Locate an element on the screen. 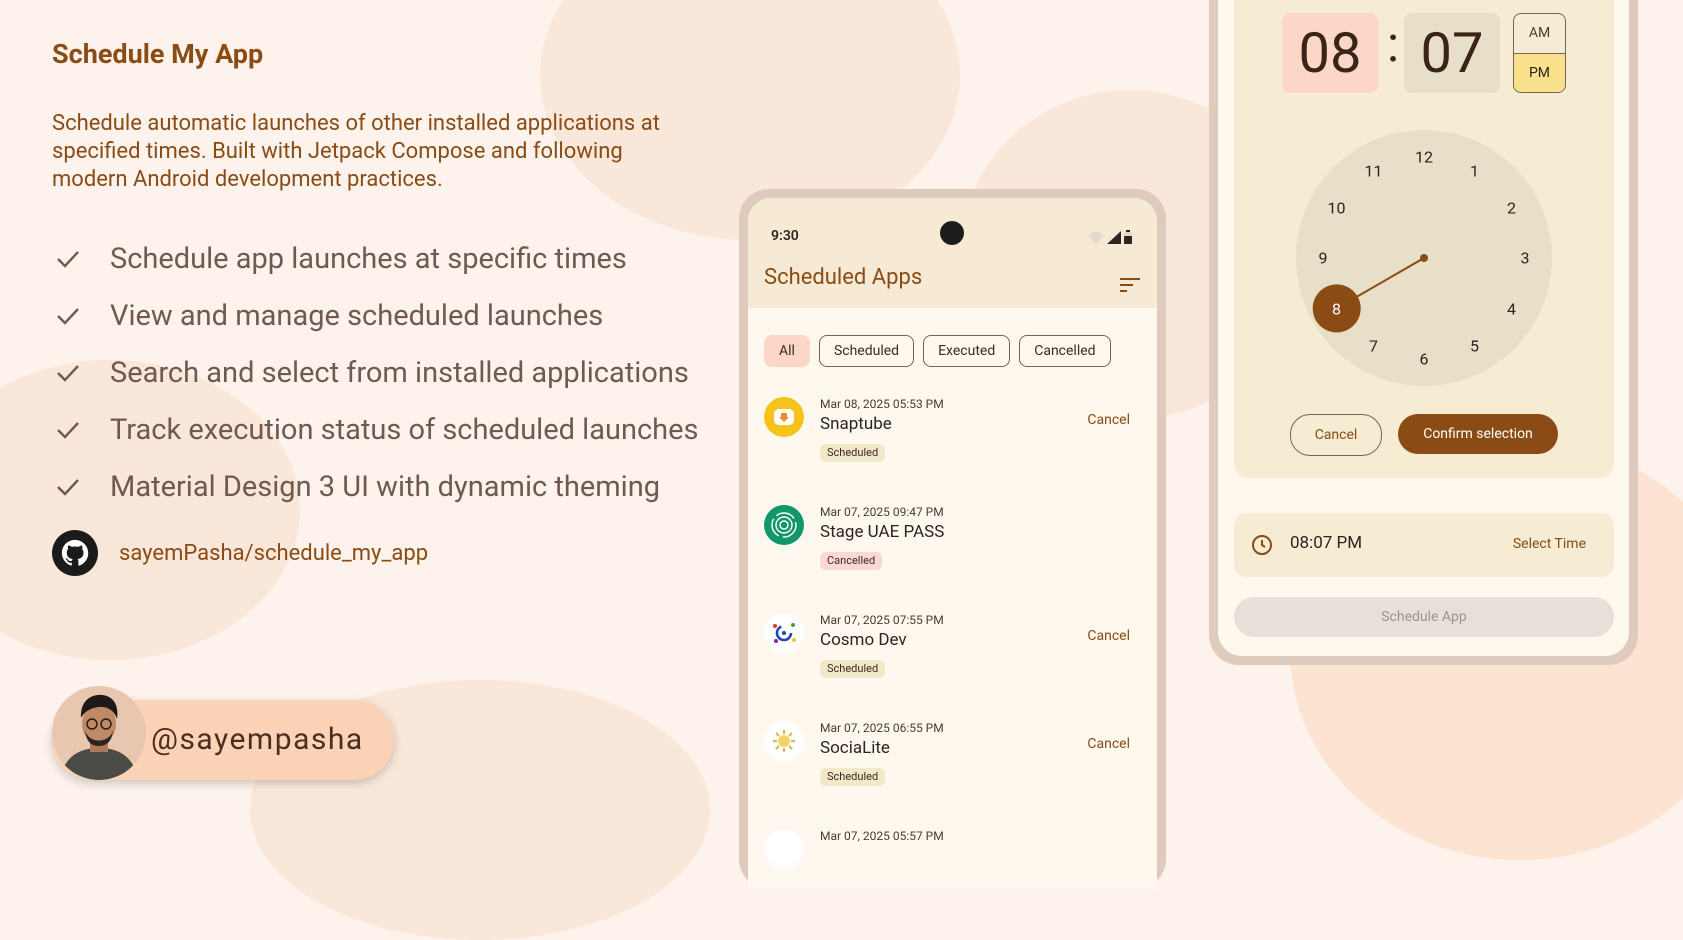 Image resolution: width=1683 pixels, height=940 pixels. clock-dial: 12 1 2 3 4 5 6 7 8 9 10 11 is located at coordinates (1424, 258).